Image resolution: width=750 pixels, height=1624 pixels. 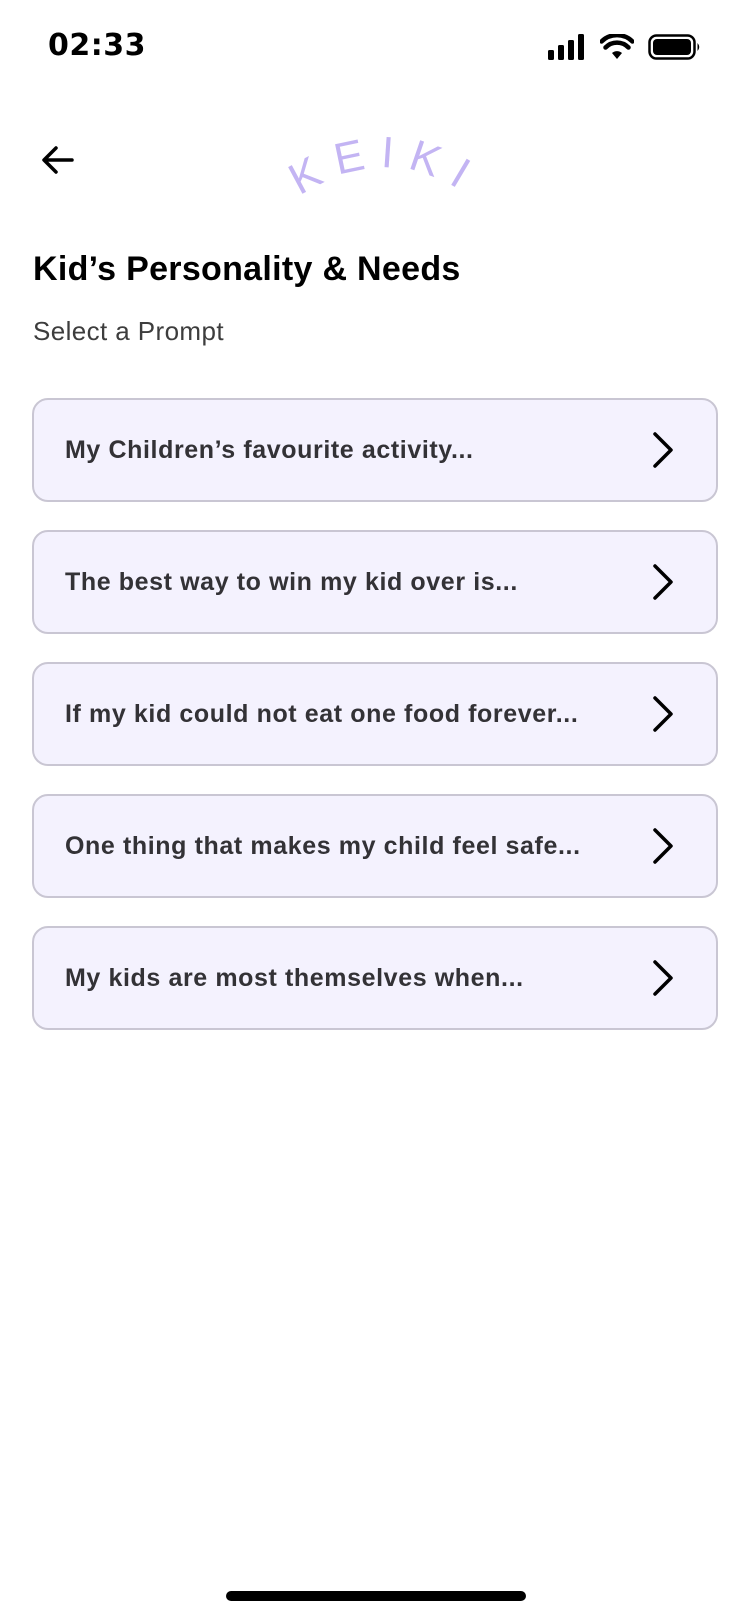 I want to click on arrow-left-icon, so click(x=58, y=162).